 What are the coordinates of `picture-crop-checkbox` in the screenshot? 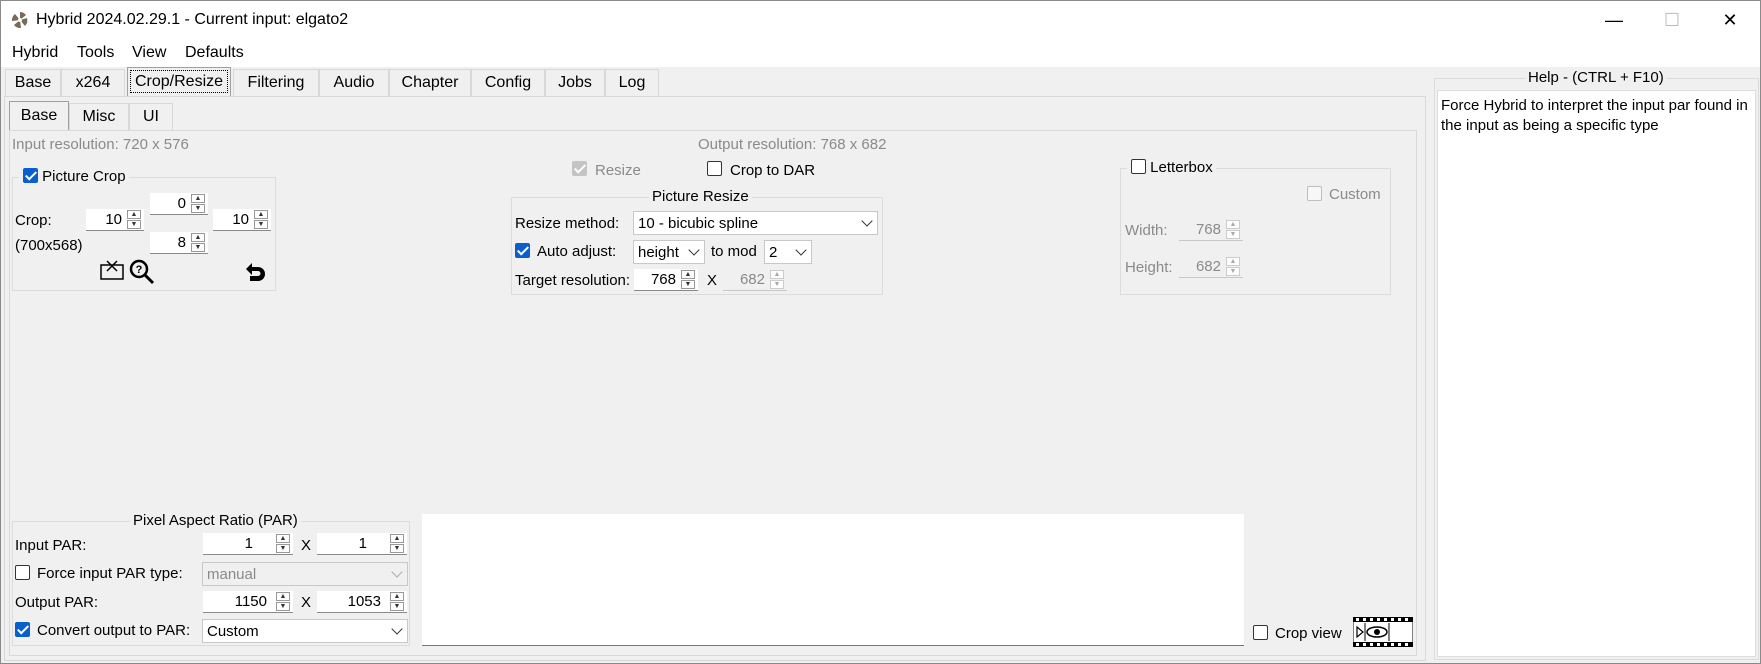 It's located at (30, 175).